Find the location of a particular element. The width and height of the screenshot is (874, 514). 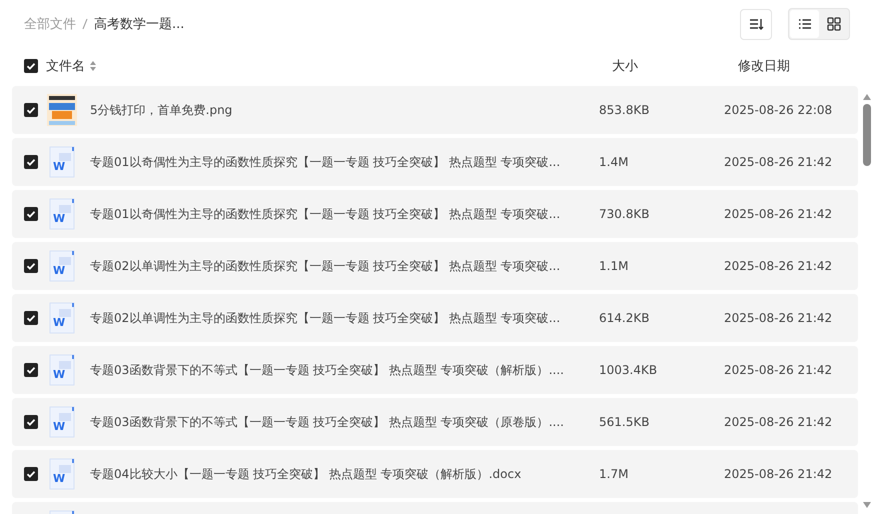

file-row: W 专题03函数背景下的不等式【一题一专题 技巧全突破】 热点题型 专项突破（原卷版）.... 561.5KB 2025-08-26 21:42 is located at coordinates (435, 422).